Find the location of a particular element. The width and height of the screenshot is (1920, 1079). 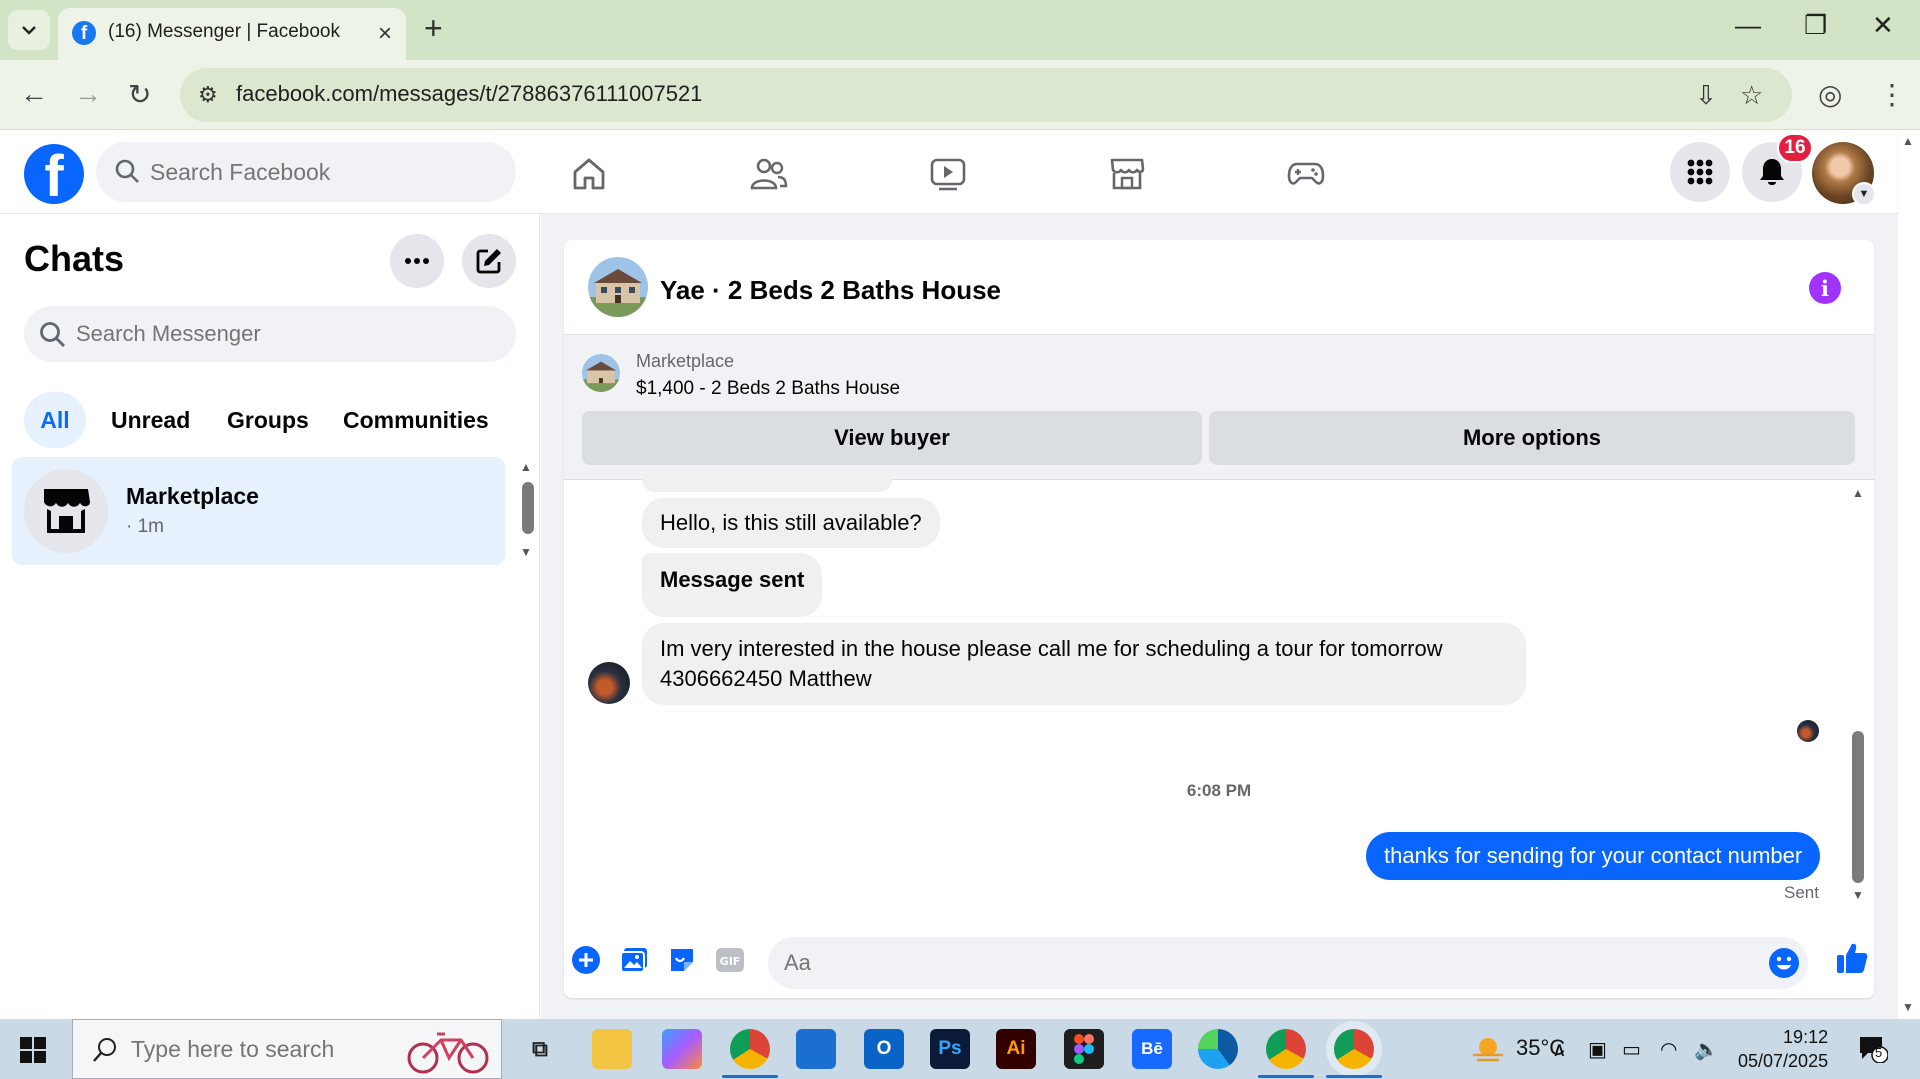

chrome-icon is located at coordinates (1286, 1049).